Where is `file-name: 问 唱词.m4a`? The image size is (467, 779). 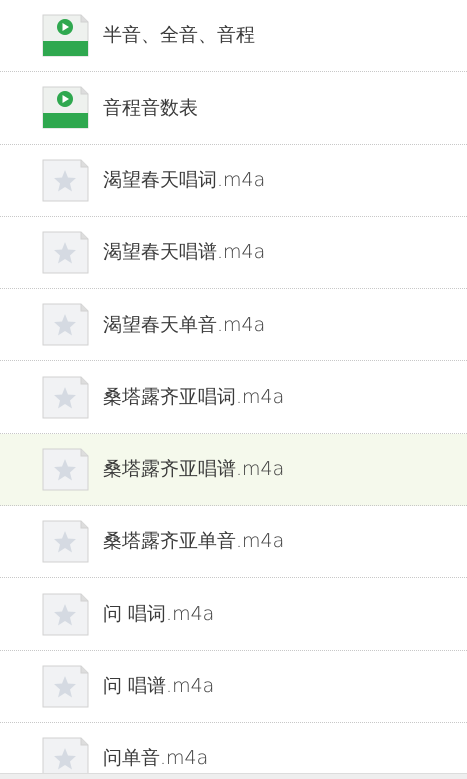 file-name: 问 唱词.m4a is located at coordinates (158, 614).